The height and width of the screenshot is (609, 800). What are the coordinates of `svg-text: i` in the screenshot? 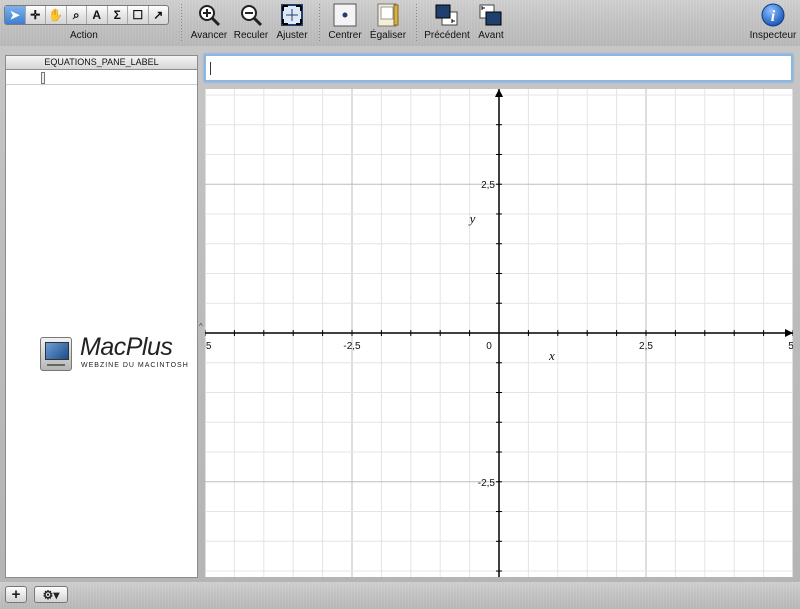 It's located at (773, 16).